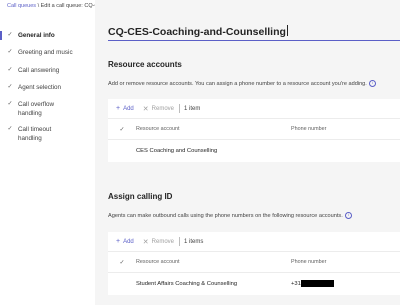  I want to click on queue-name-field: CQ-CES-Coaching-and-Counselling, so click(254, 31).